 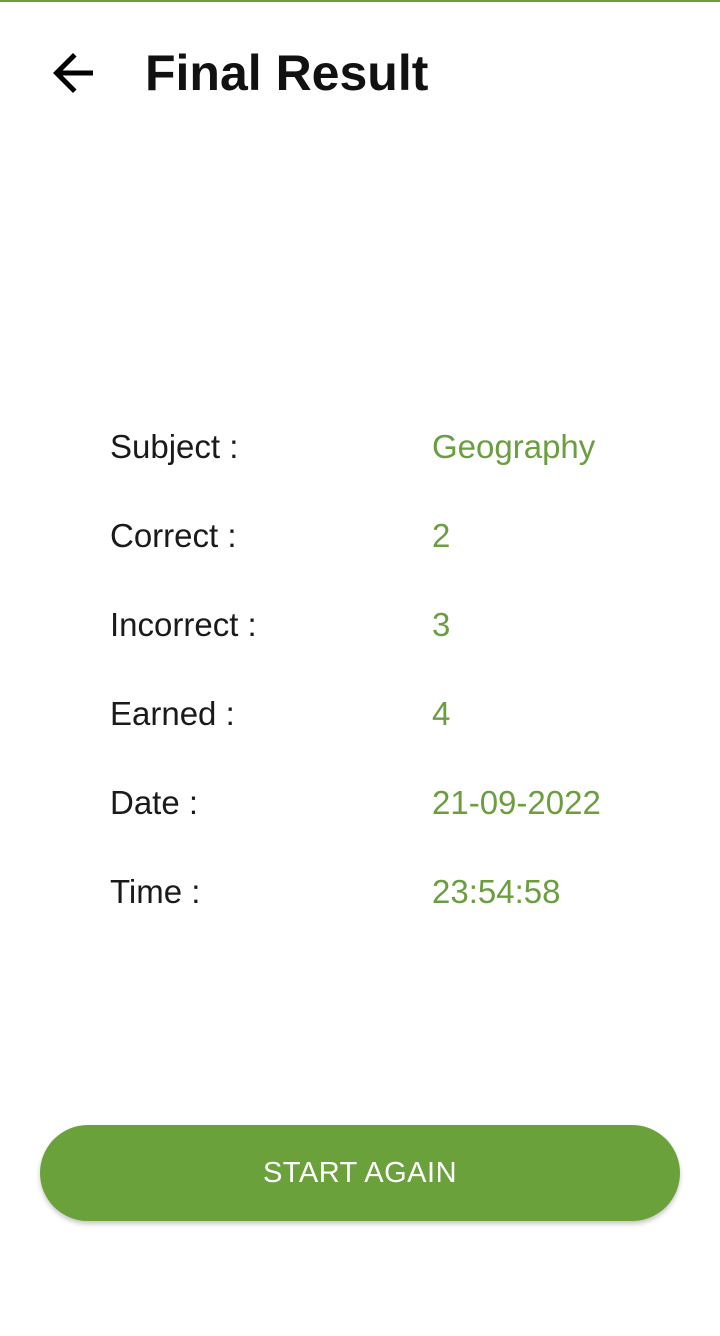 I want to click on subject-value: Geography, so click(x=514, y=446).